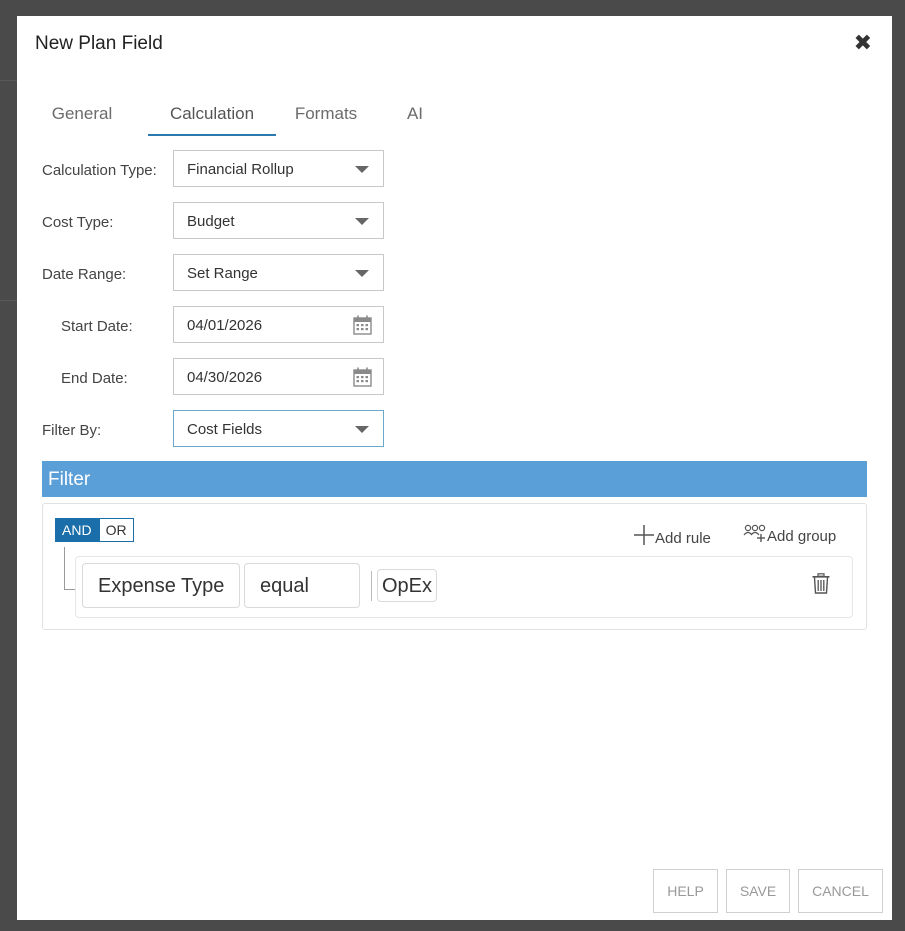 Image resolution: width=905 pixels, height=931 pixels. I want to click on calculation-type-select: Financial Rollup, so click(278, 168).